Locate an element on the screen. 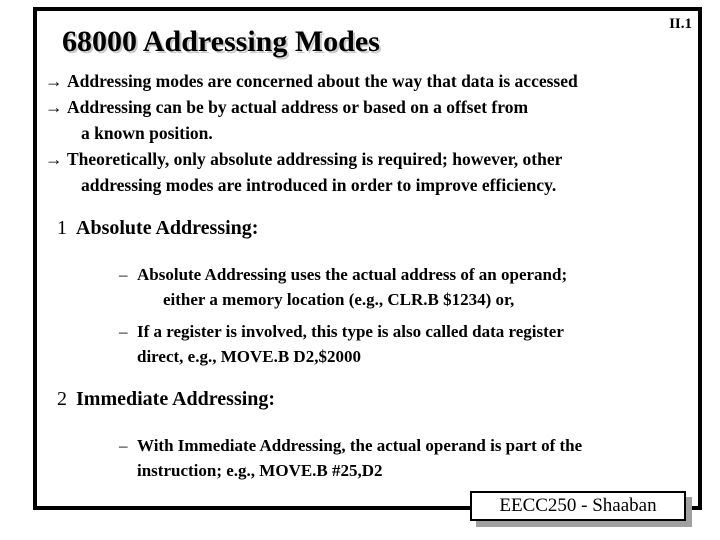 The height and width of the screenshot is (540, 720). section-number: 2 is located at coordinates (62, 399).